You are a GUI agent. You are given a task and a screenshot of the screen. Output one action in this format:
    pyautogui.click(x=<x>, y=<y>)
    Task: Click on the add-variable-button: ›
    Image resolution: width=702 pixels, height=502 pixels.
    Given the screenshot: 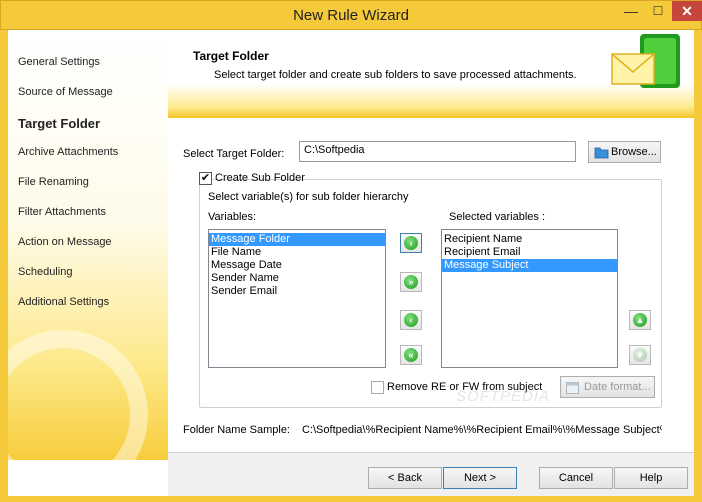 What is the action you would take?
    pyautogui.click(x=411, y=243)
    